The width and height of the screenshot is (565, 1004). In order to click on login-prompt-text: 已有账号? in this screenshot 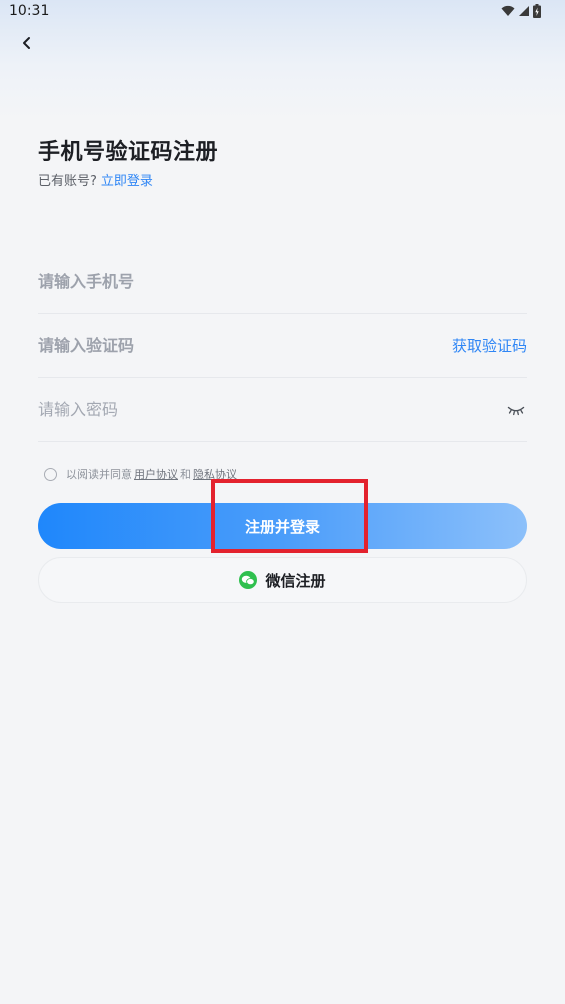, I will do `click(67, 181)`.